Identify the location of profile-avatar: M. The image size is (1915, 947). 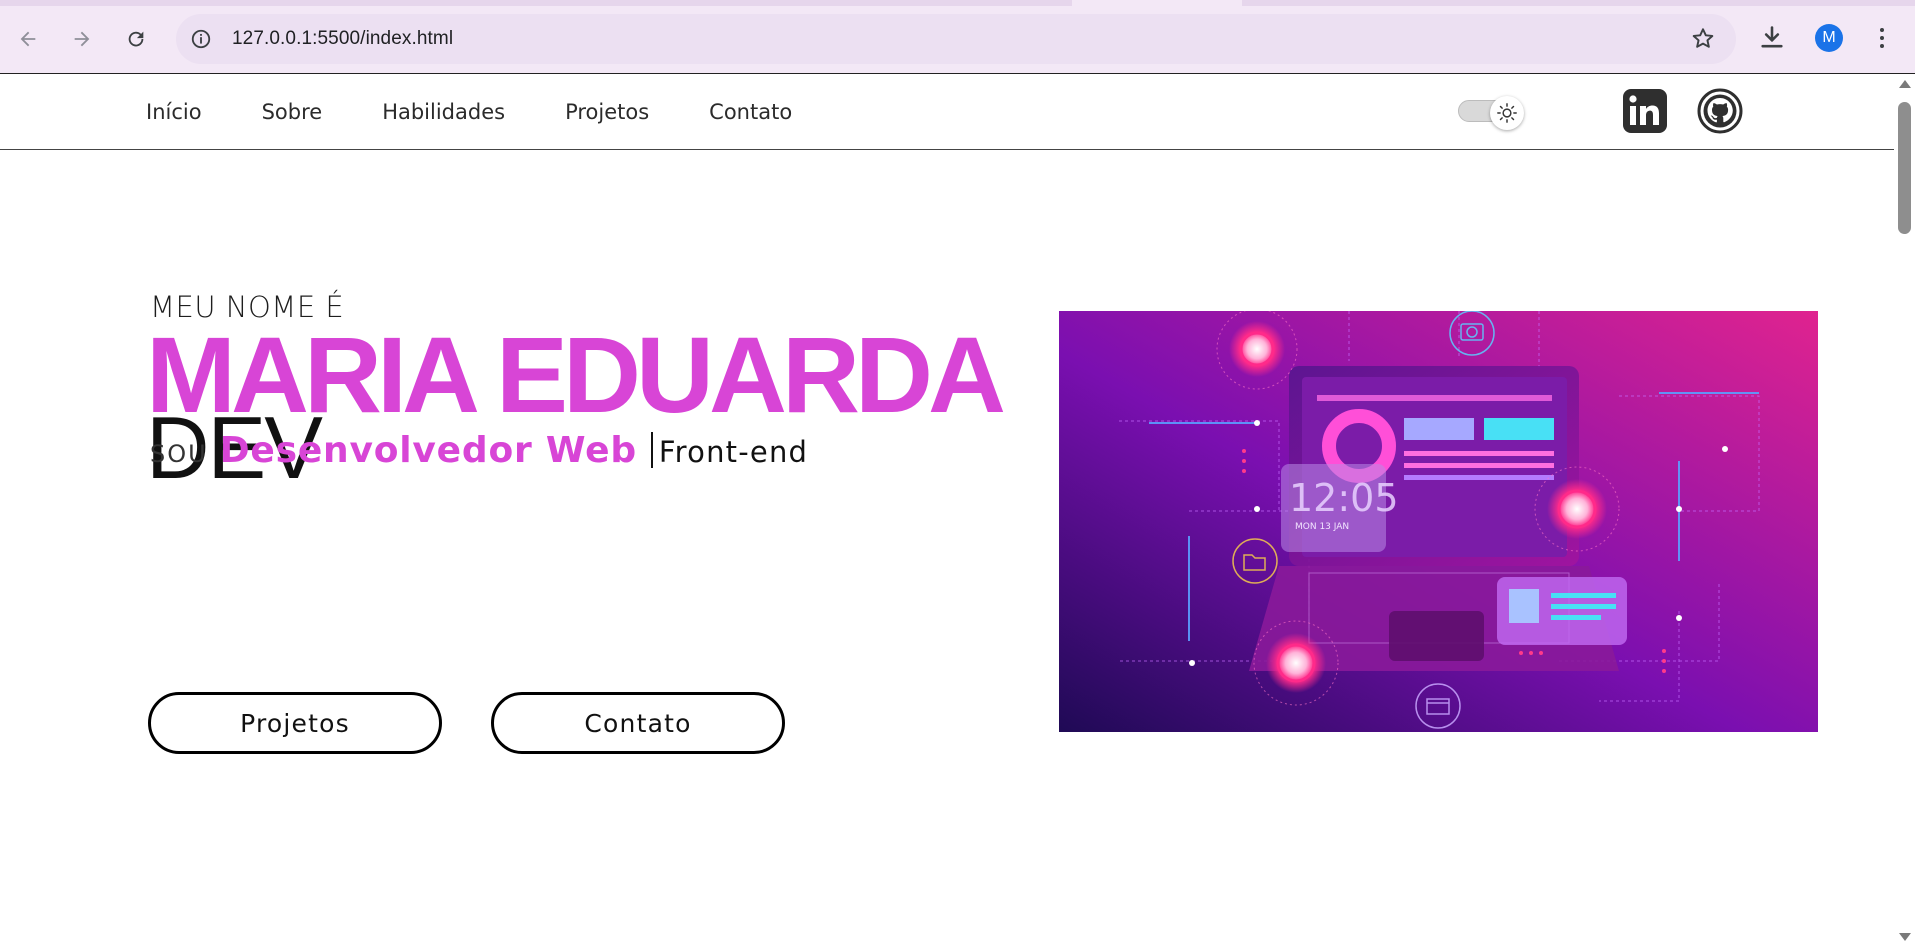
(1829, 38).